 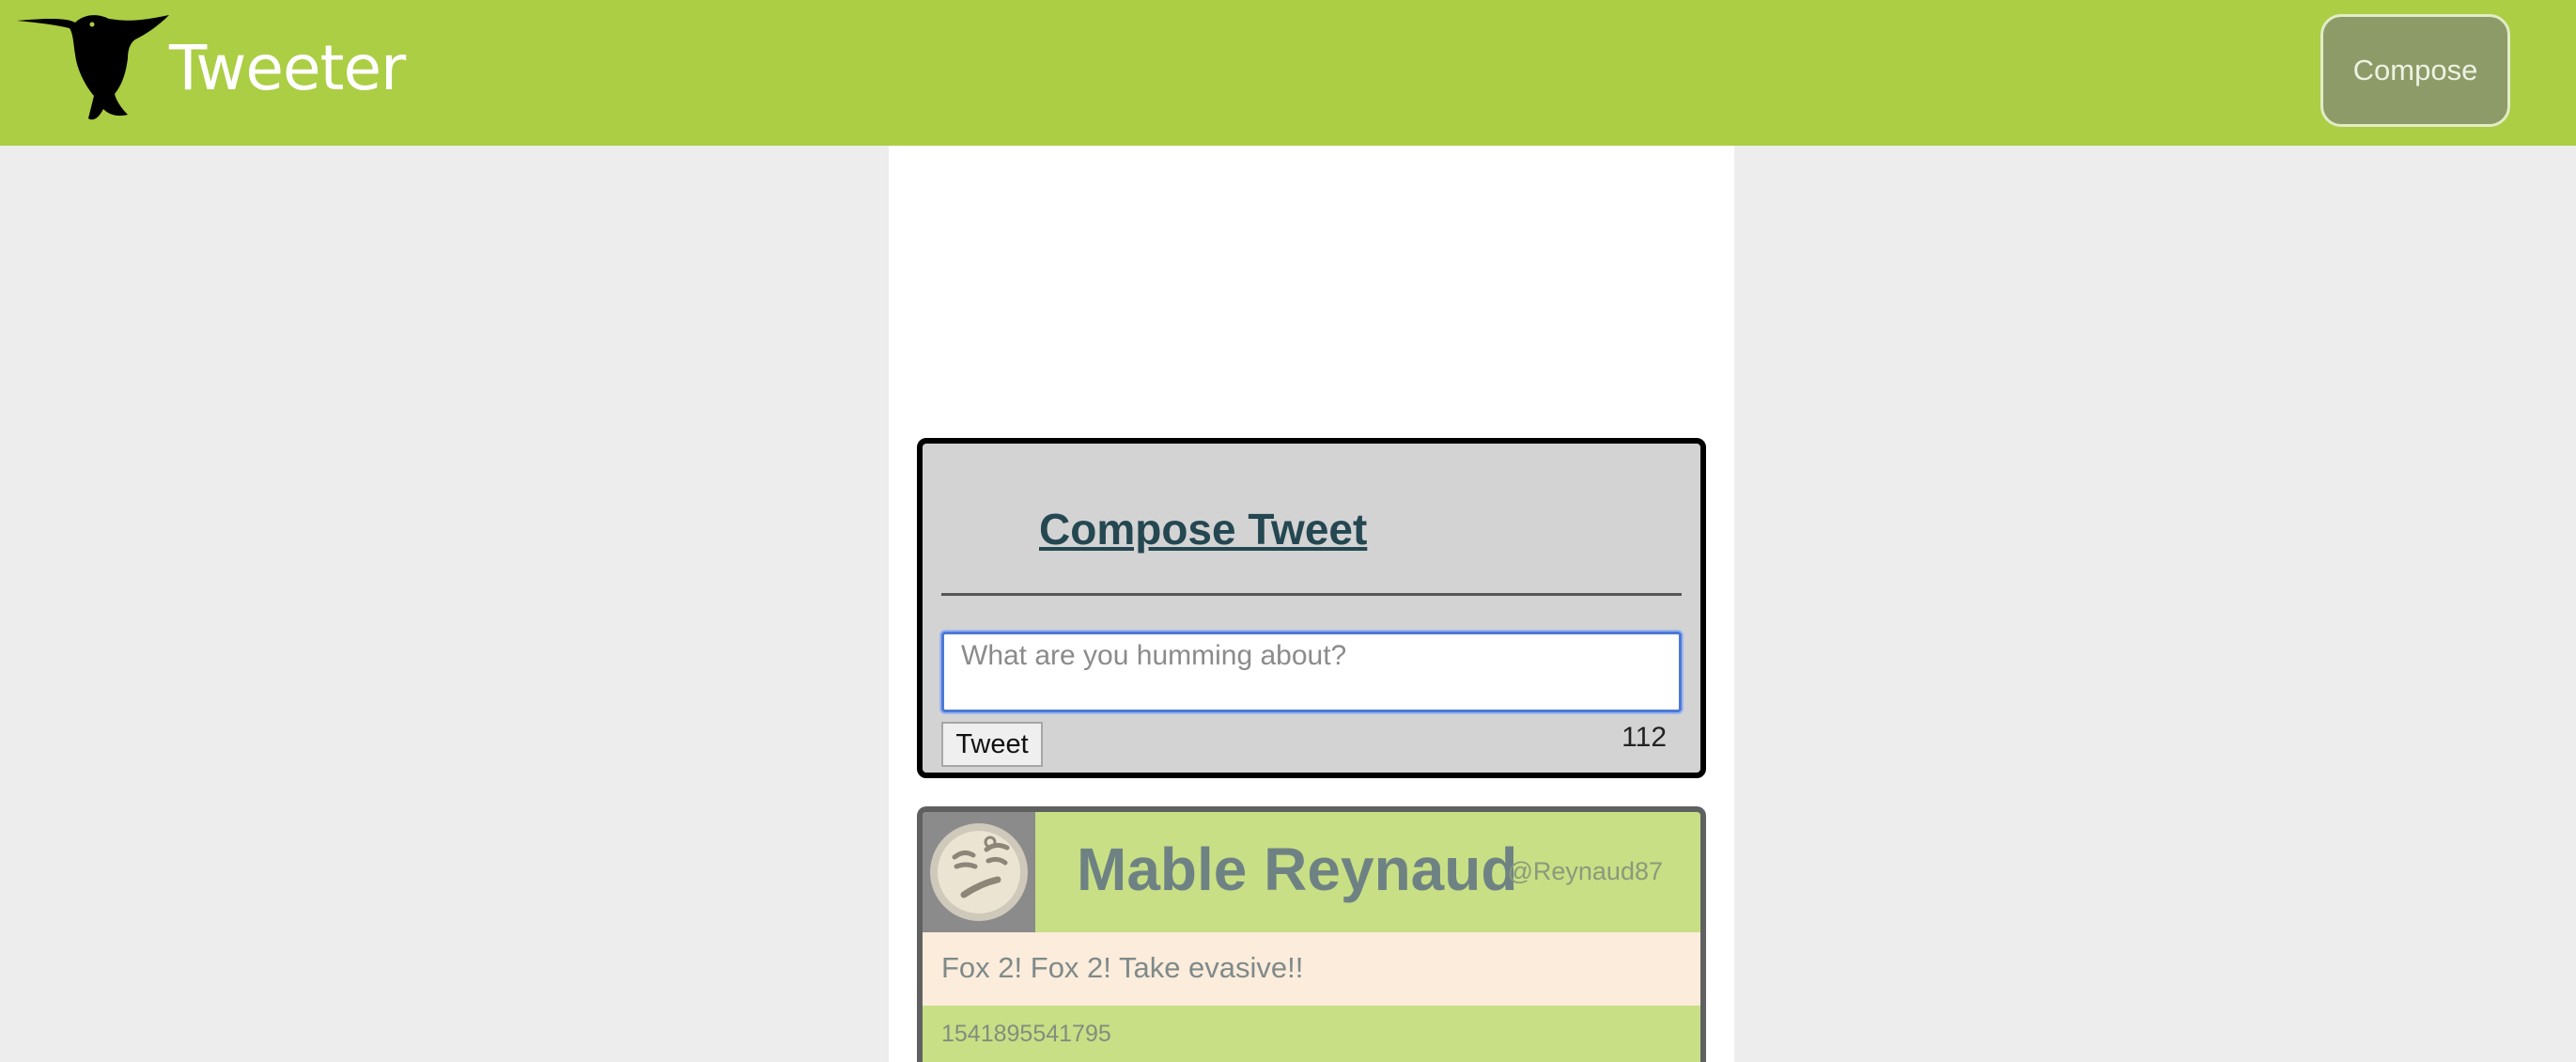 What do you see at coordinates (93, 67) in the screenshot?
I see `hummingbird-logo-icon` at bounding box center [93, 67].